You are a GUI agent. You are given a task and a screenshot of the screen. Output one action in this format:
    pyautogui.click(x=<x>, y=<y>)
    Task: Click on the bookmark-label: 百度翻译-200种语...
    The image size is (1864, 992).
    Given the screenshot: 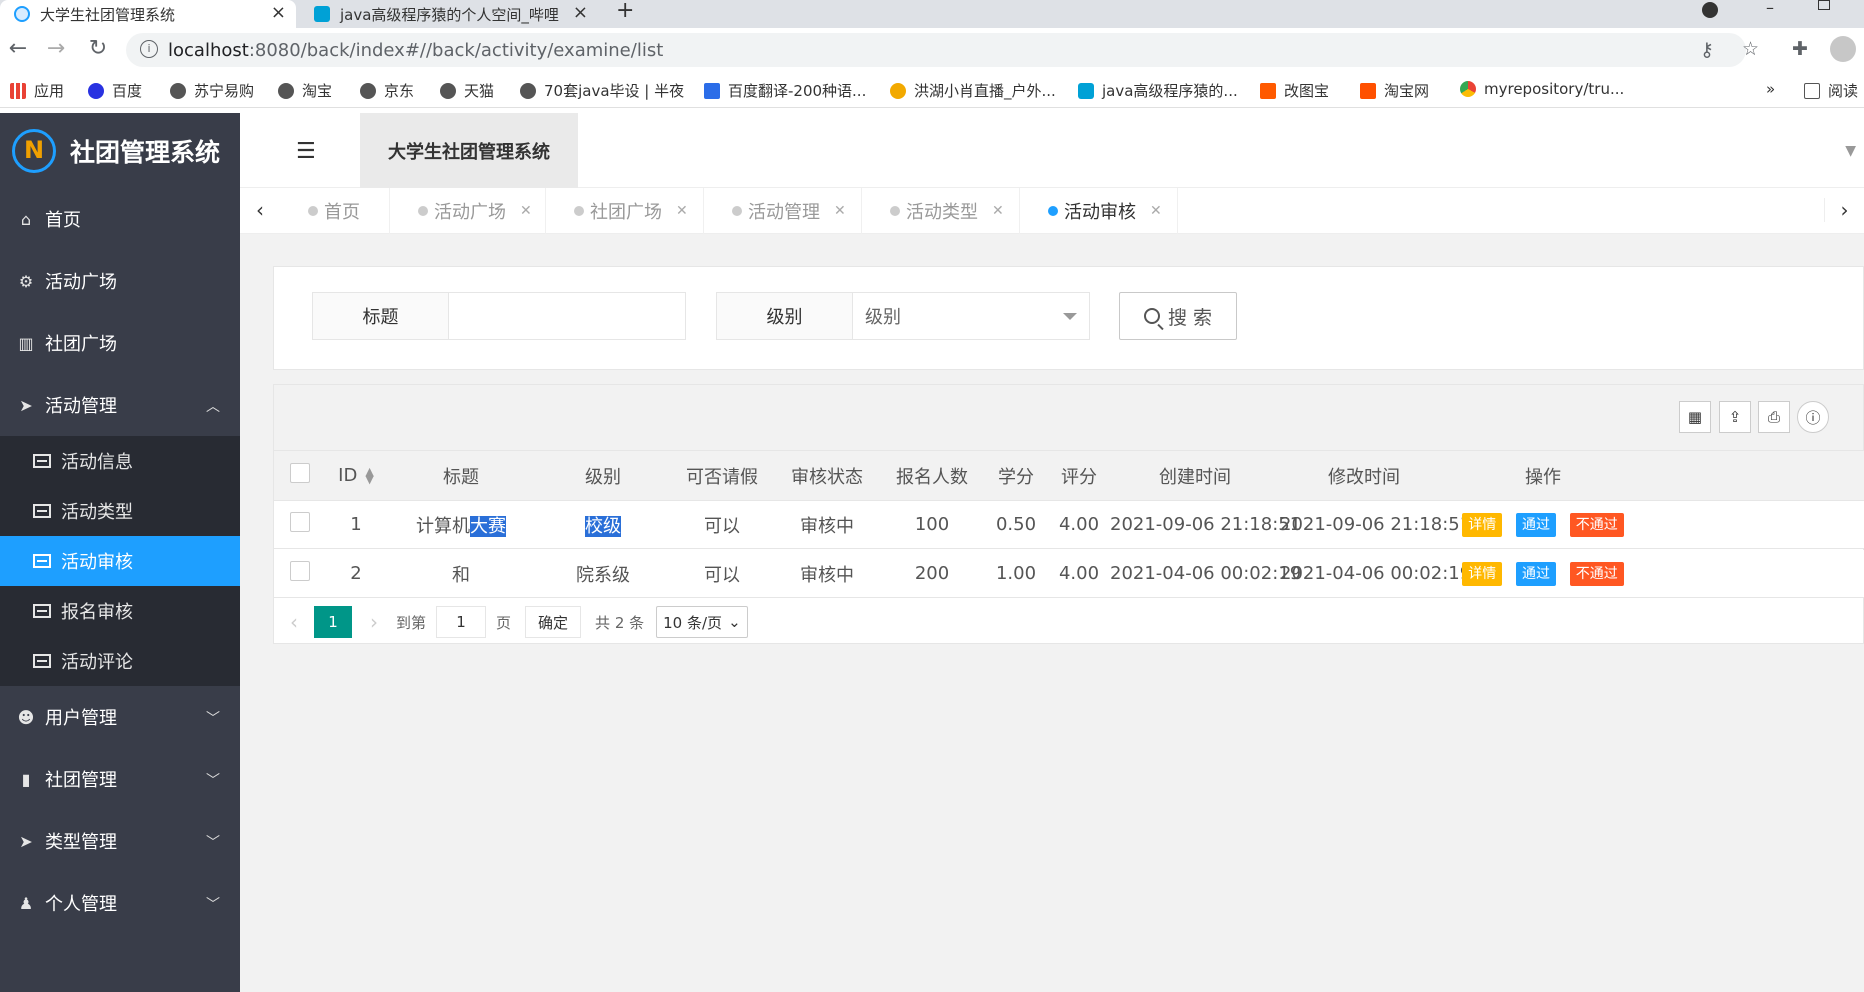 What is the action you would take?
    pyautogui.click(x=797, y=91)
    